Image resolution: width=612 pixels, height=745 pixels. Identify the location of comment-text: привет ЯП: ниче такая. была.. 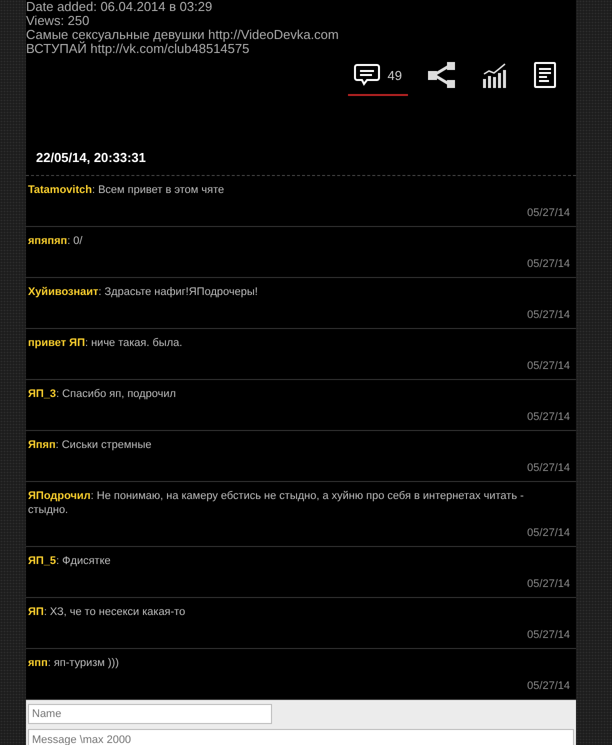
(106, 343).